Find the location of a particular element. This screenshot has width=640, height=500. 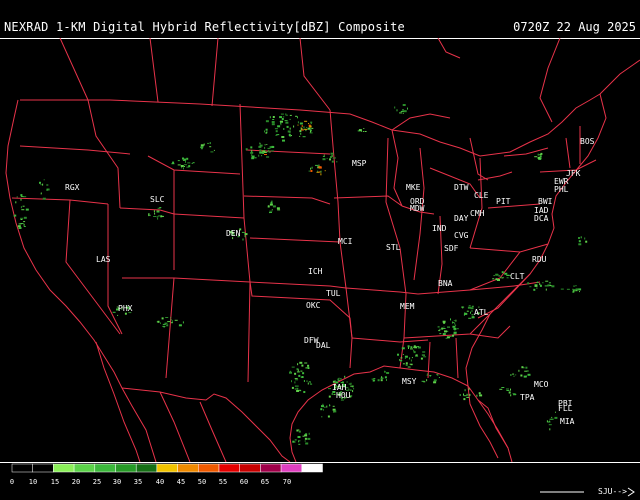

reflectivity-legend: 0 10 15 20 25 30 35 40 45 50 55 60 65 70 SJU--> is located at coordinates (320, 481).